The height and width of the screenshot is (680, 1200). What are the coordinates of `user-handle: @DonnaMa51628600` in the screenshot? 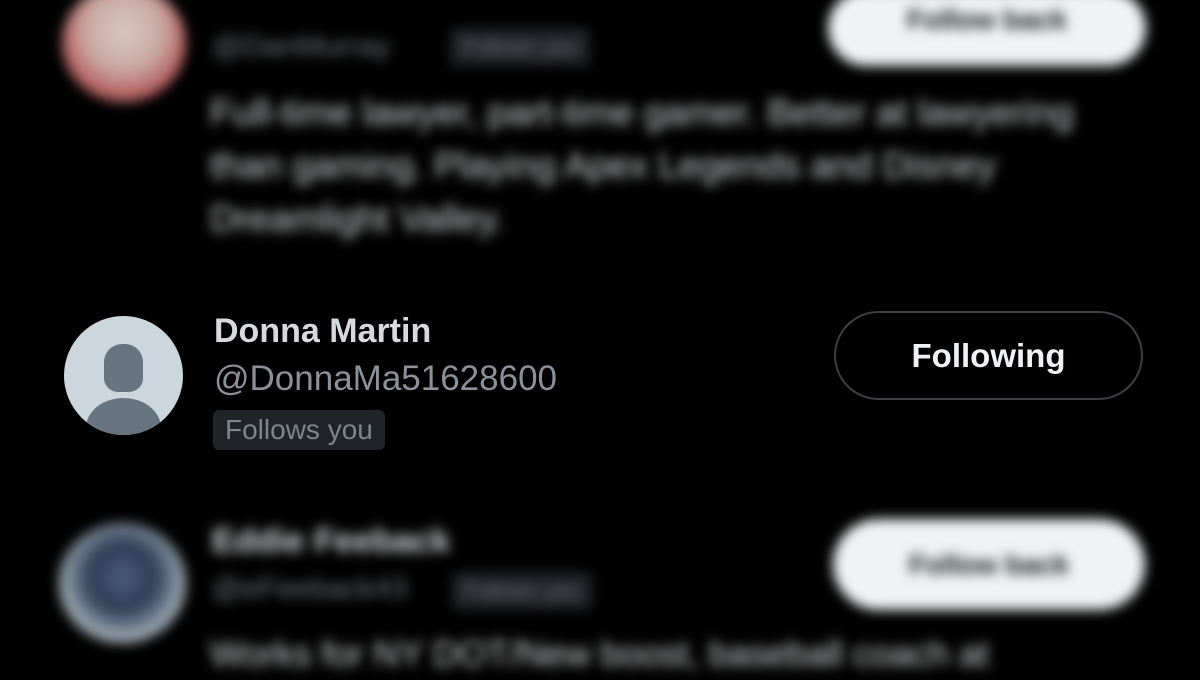 It's located at (385, 379).